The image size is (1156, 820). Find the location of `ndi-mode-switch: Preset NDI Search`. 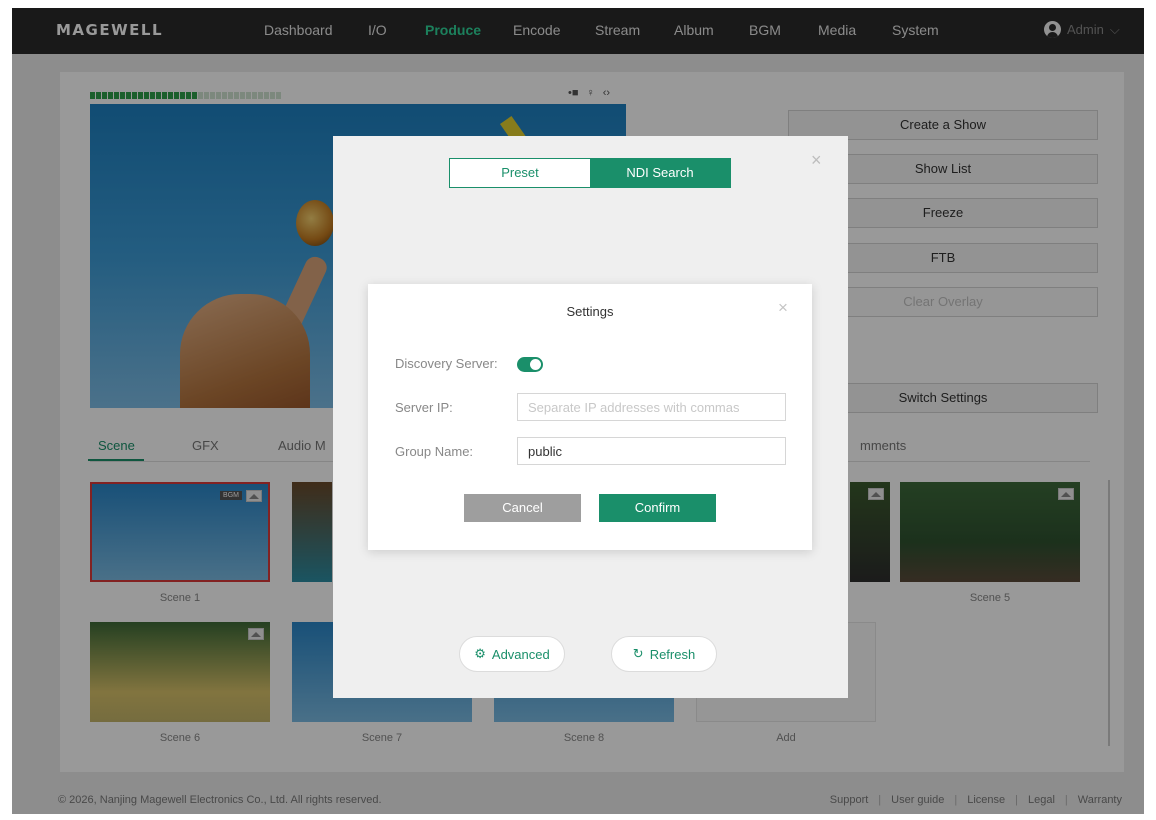

ndi-mode-switch: Preset NDI Search is located at coordinates (590, 173).